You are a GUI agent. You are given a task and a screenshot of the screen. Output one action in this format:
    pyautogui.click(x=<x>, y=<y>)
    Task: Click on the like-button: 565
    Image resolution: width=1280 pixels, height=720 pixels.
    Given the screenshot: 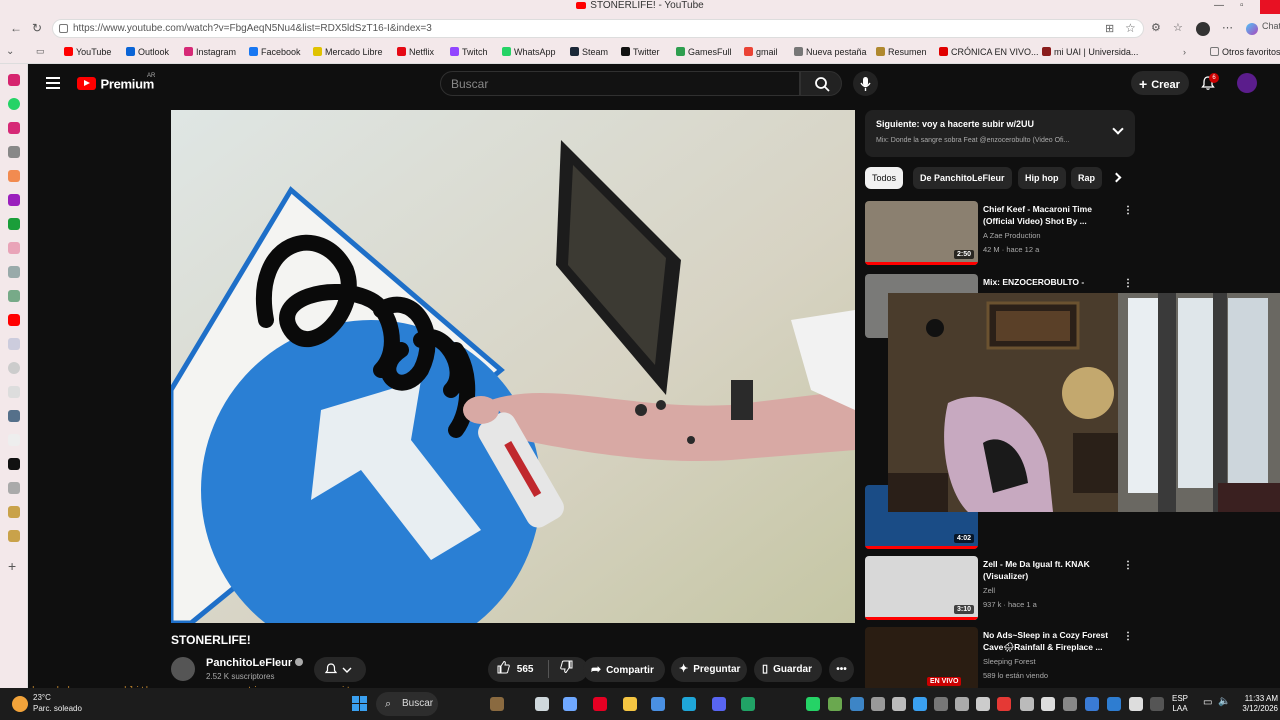 What is the action you would take?
    pyautogui.click(x=514, y=669)
    